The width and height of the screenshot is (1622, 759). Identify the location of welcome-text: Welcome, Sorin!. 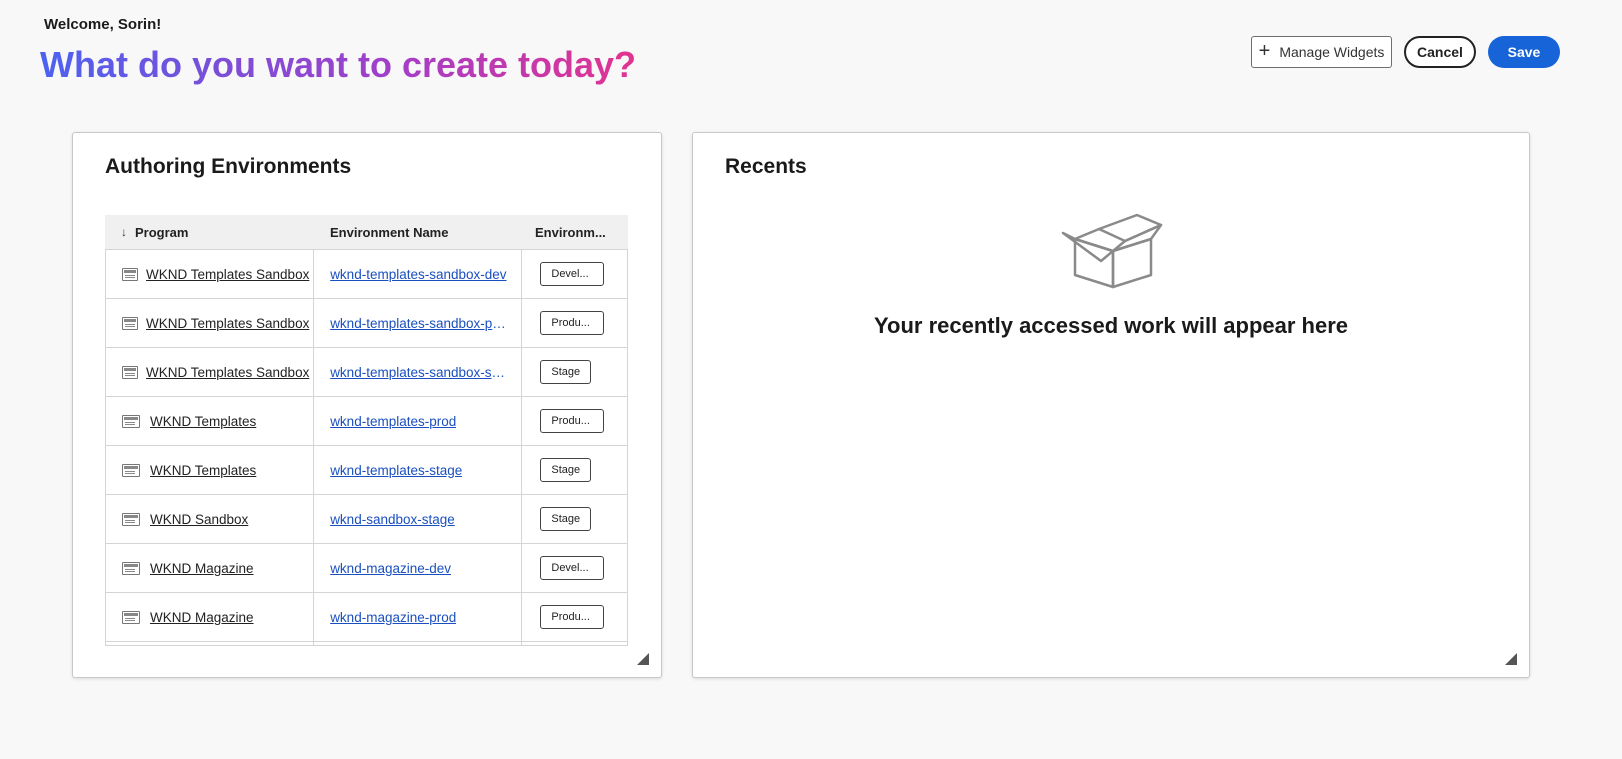
(103, 24).